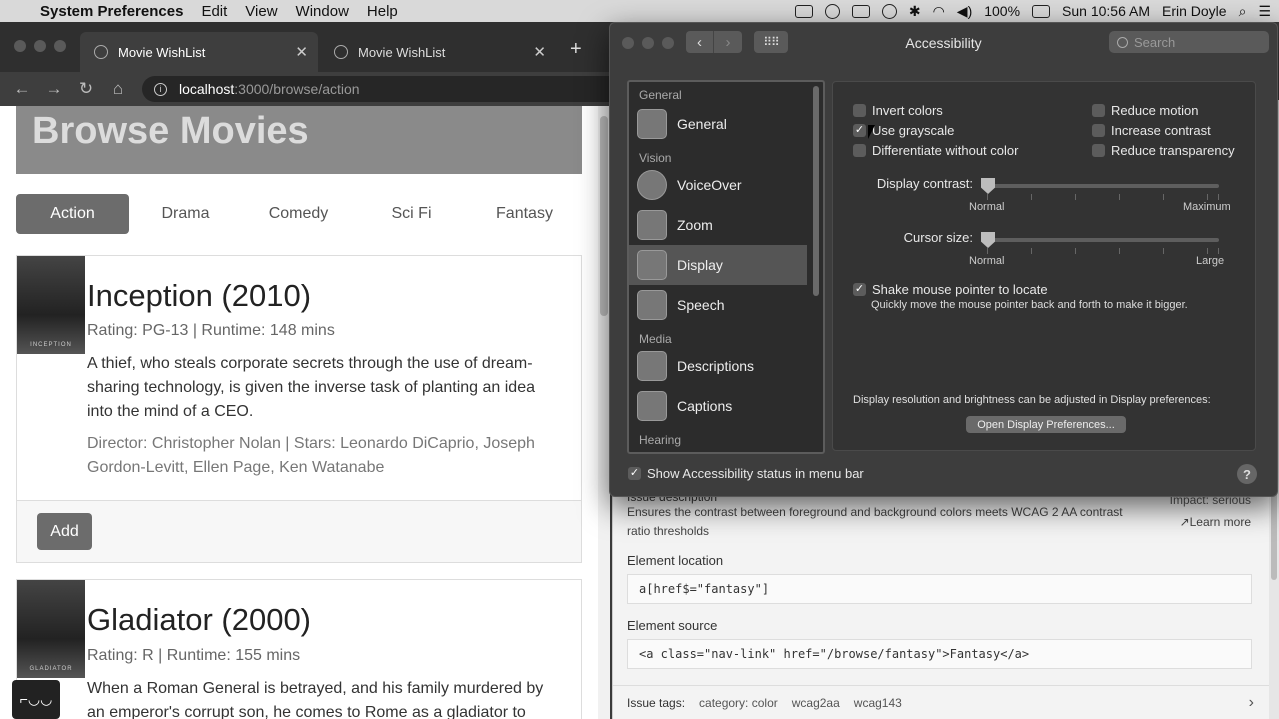  What do you see at coordinates (261, 11) in the screenshot?
I see `menu-view: View` at bounding box center [261, 11].